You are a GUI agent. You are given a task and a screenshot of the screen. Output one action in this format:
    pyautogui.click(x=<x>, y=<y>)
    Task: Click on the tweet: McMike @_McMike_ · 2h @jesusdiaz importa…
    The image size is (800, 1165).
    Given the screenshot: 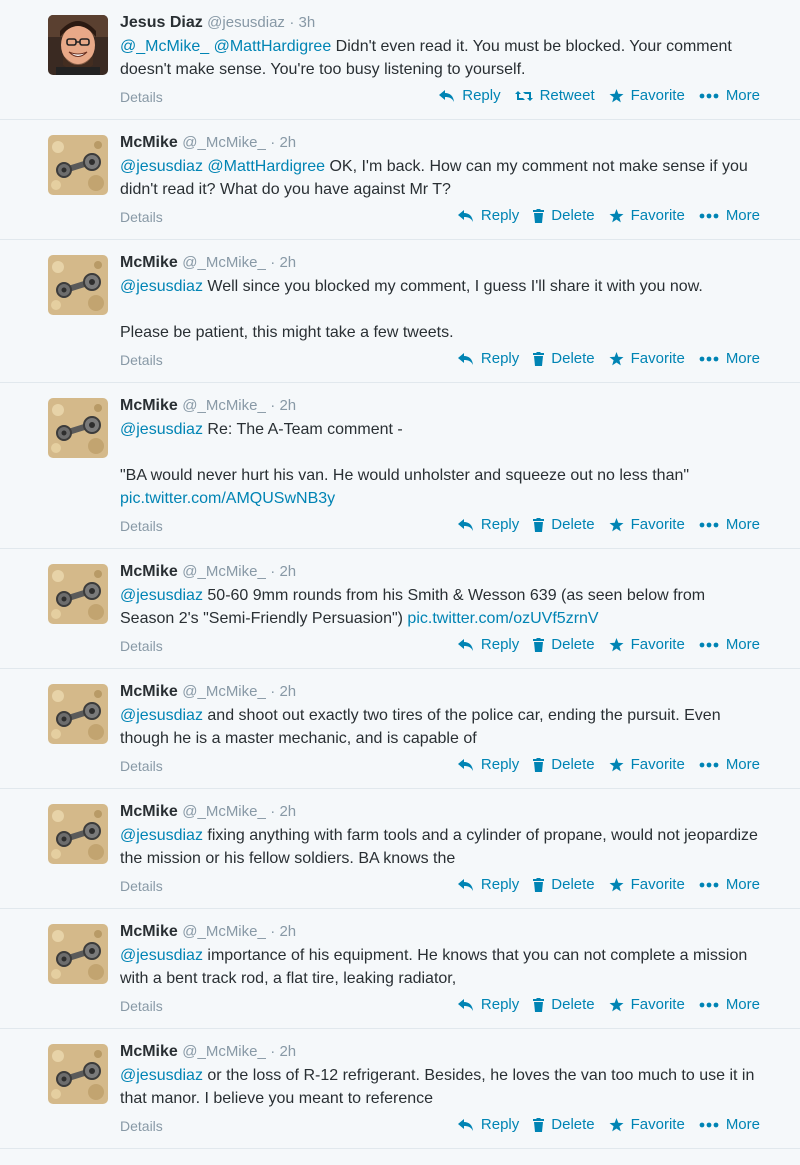 What is the action you would take?
    pyautogui.click(x=400, y=969)
    